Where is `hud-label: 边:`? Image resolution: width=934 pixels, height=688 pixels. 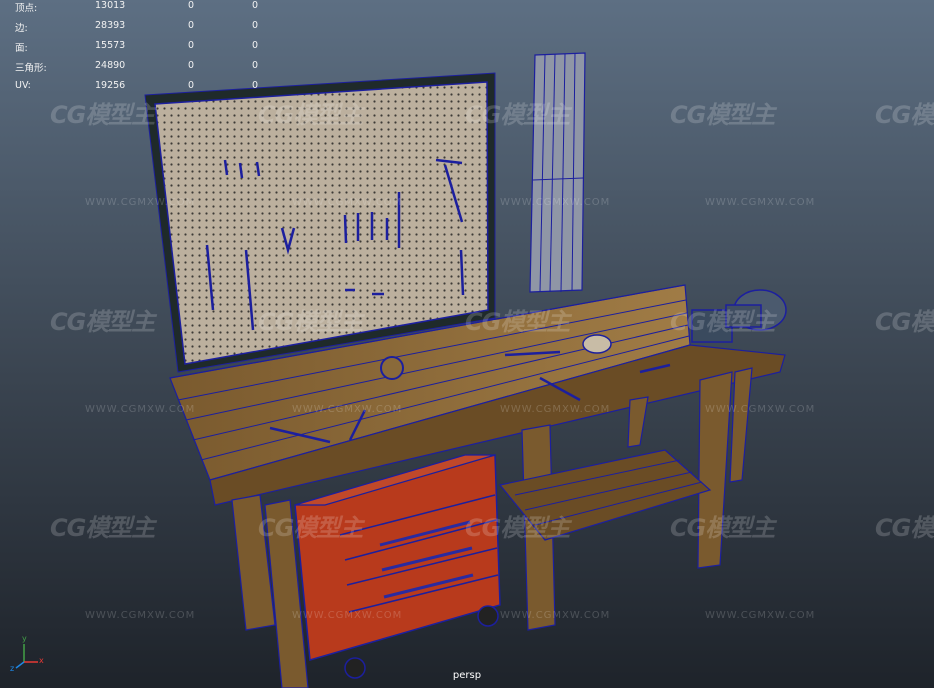 hud-label: 边: is located at coordinates (21, 28).